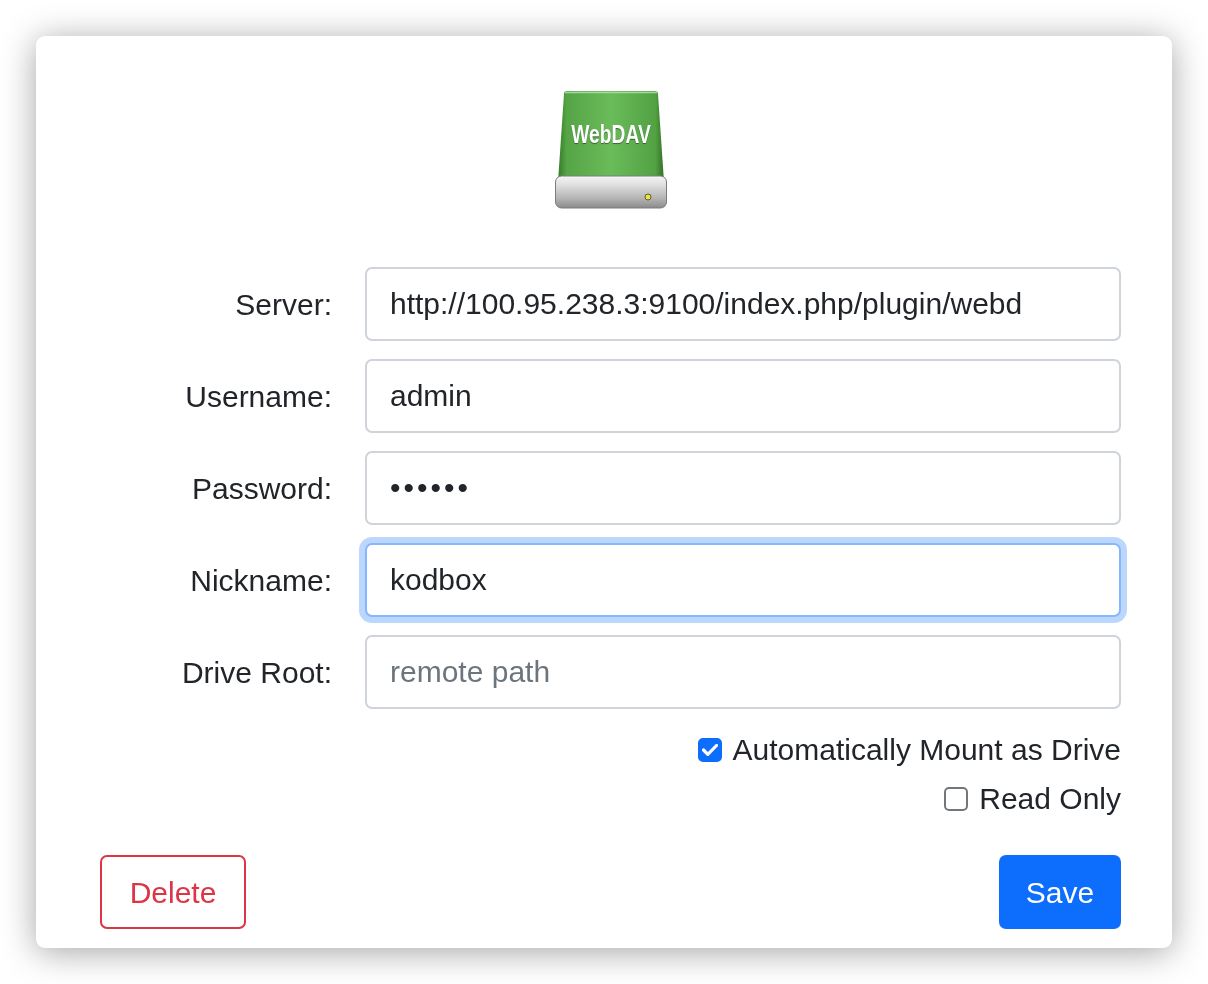 This screenshot has height=984, width=1208. What do you see at coordinates (610, 150) in the screenshot?
I see `drive-icon` at bounding box center [610, 150].